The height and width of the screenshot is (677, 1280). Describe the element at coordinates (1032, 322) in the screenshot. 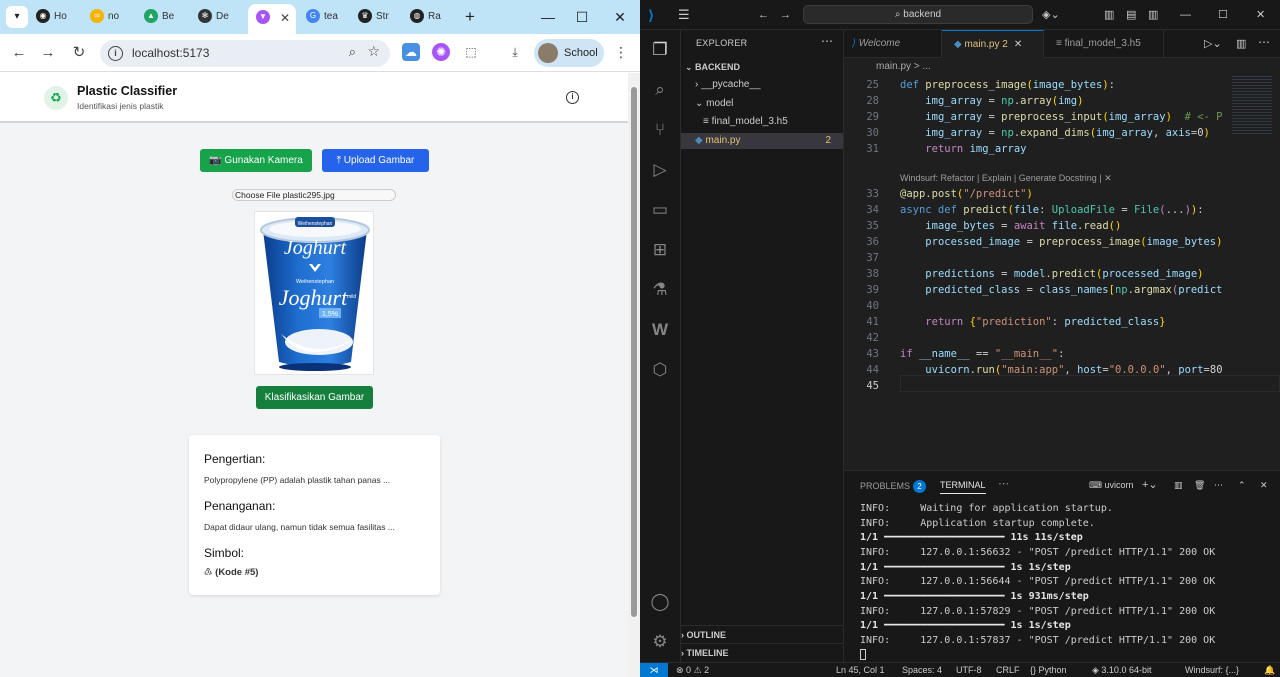

I see `code-line: return {"prediction": predicted_class}` at that location.